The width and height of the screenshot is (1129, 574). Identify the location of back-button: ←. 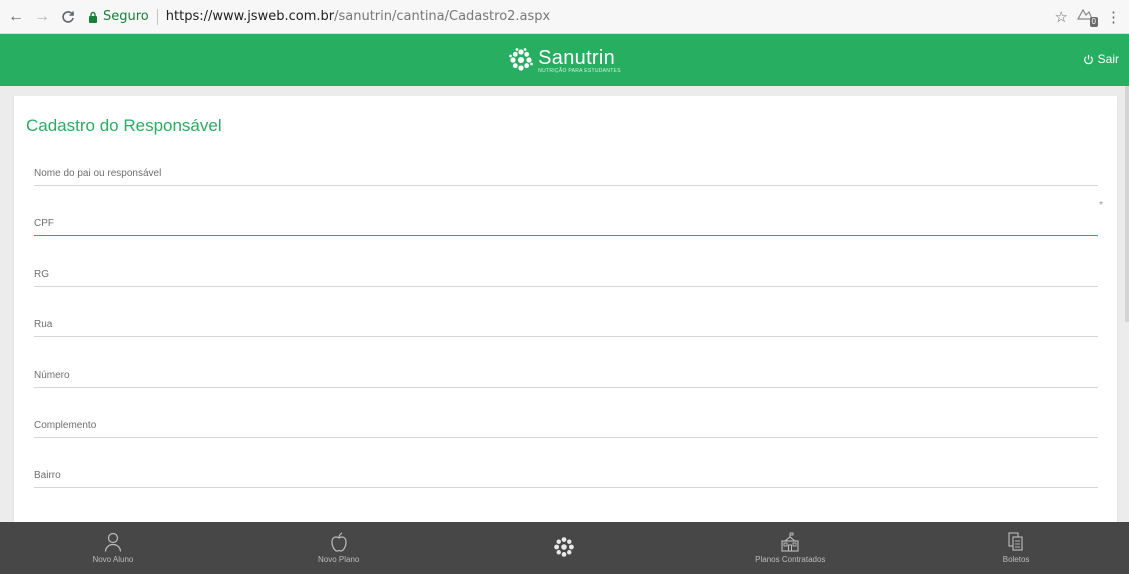
(16, 17).